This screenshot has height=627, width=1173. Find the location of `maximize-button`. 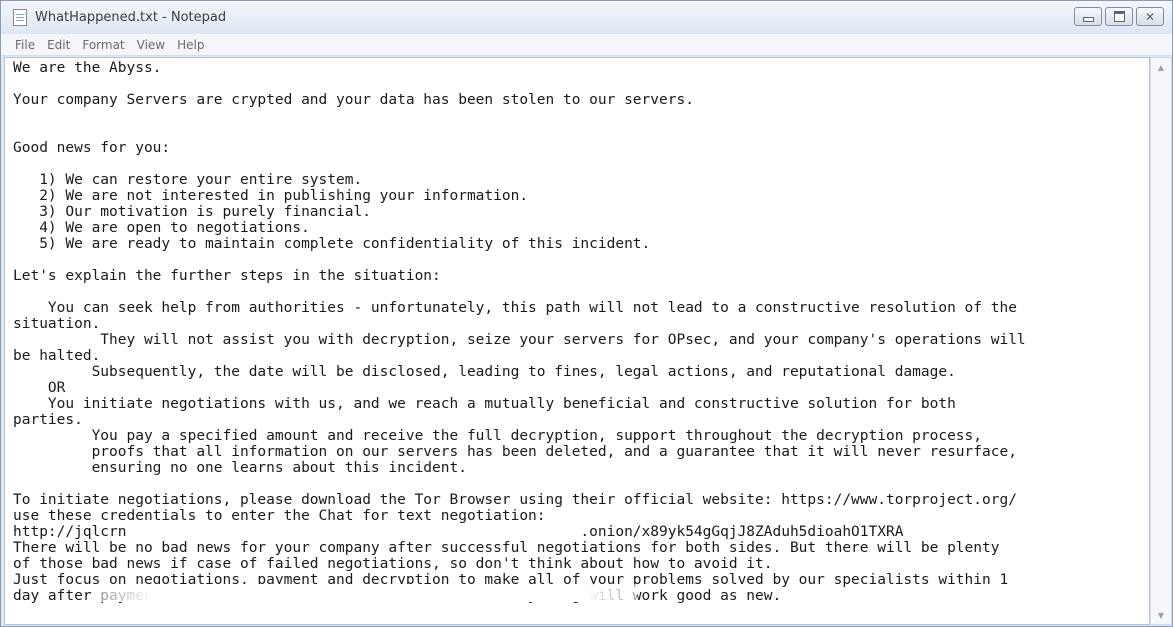

maximize-button is located at coordinates (1119, 16).